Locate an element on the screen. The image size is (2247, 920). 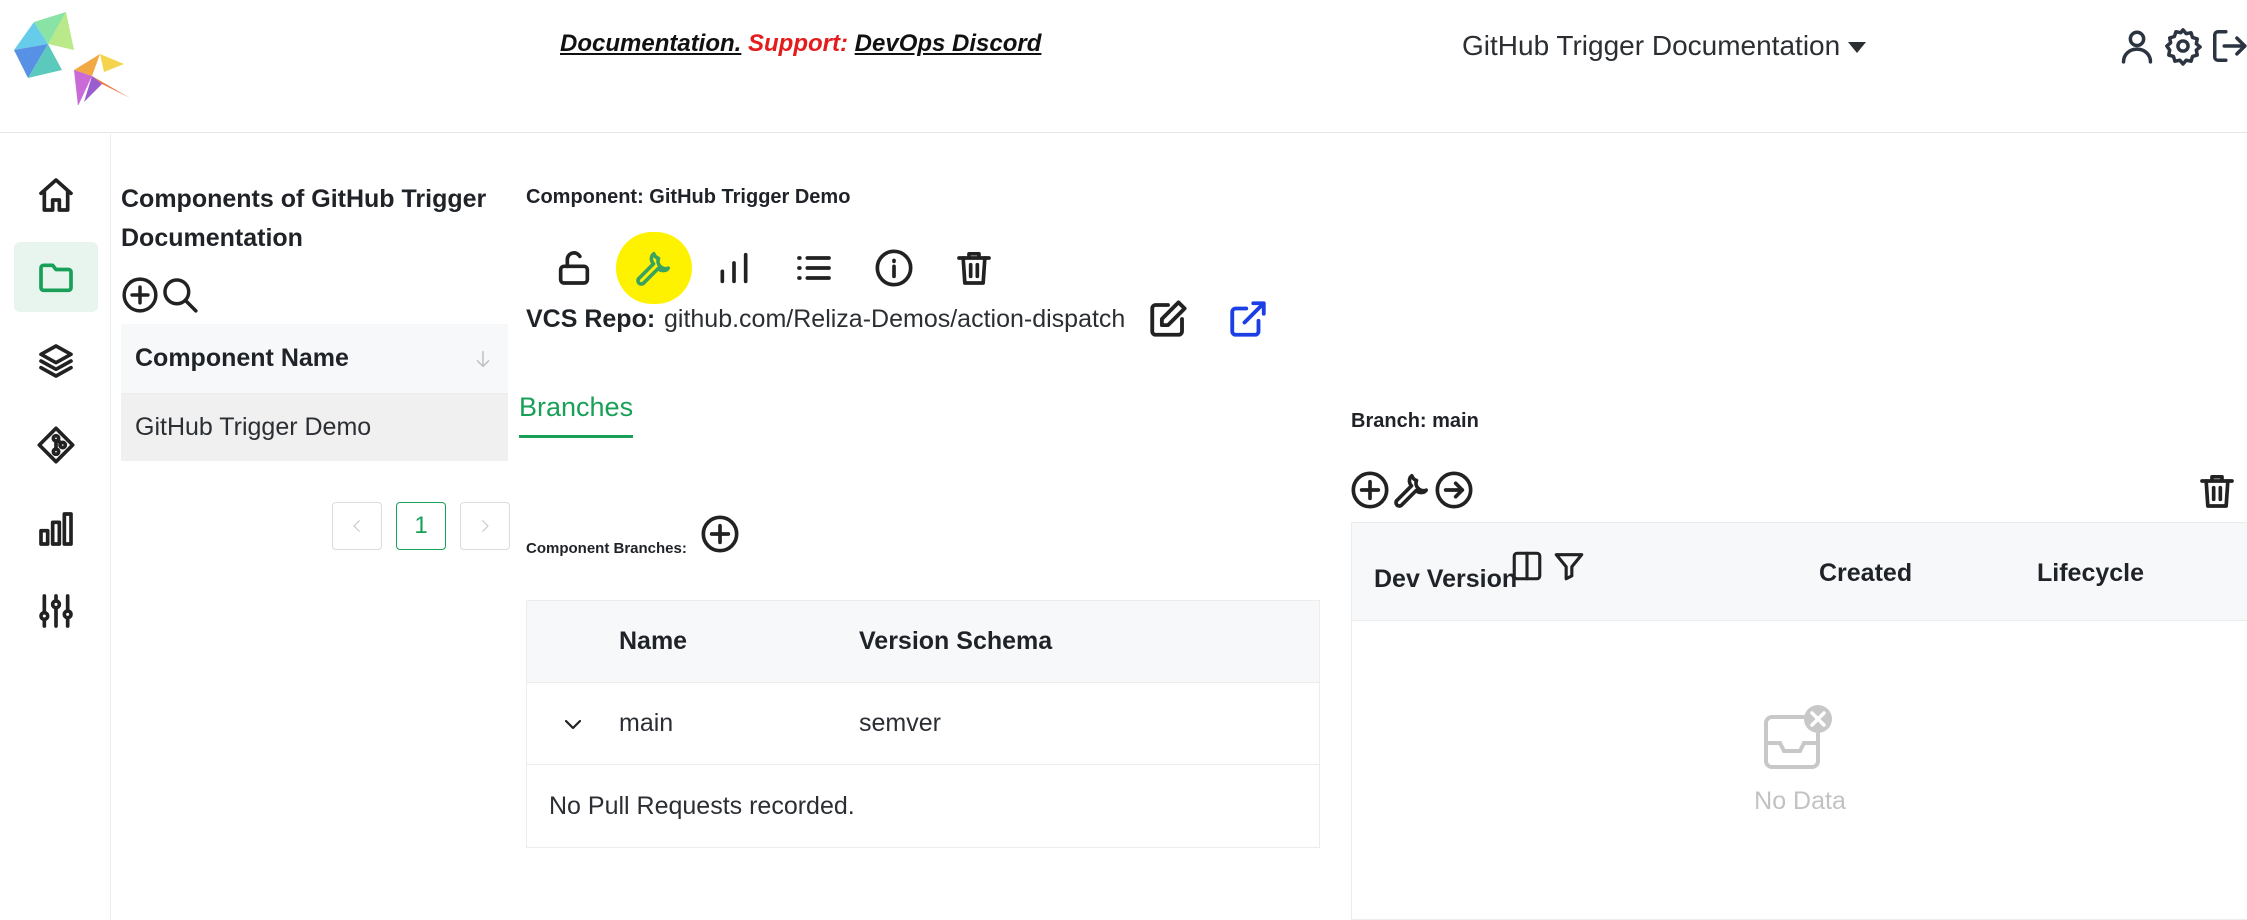
prev-page-button is located at coordinates (357, 526).